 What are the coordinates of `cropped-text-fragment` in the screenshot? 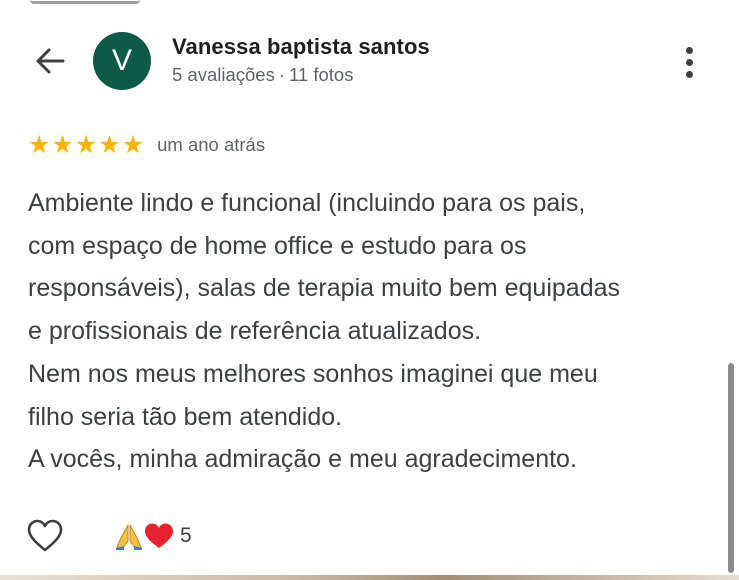 It's located at (85, 2).